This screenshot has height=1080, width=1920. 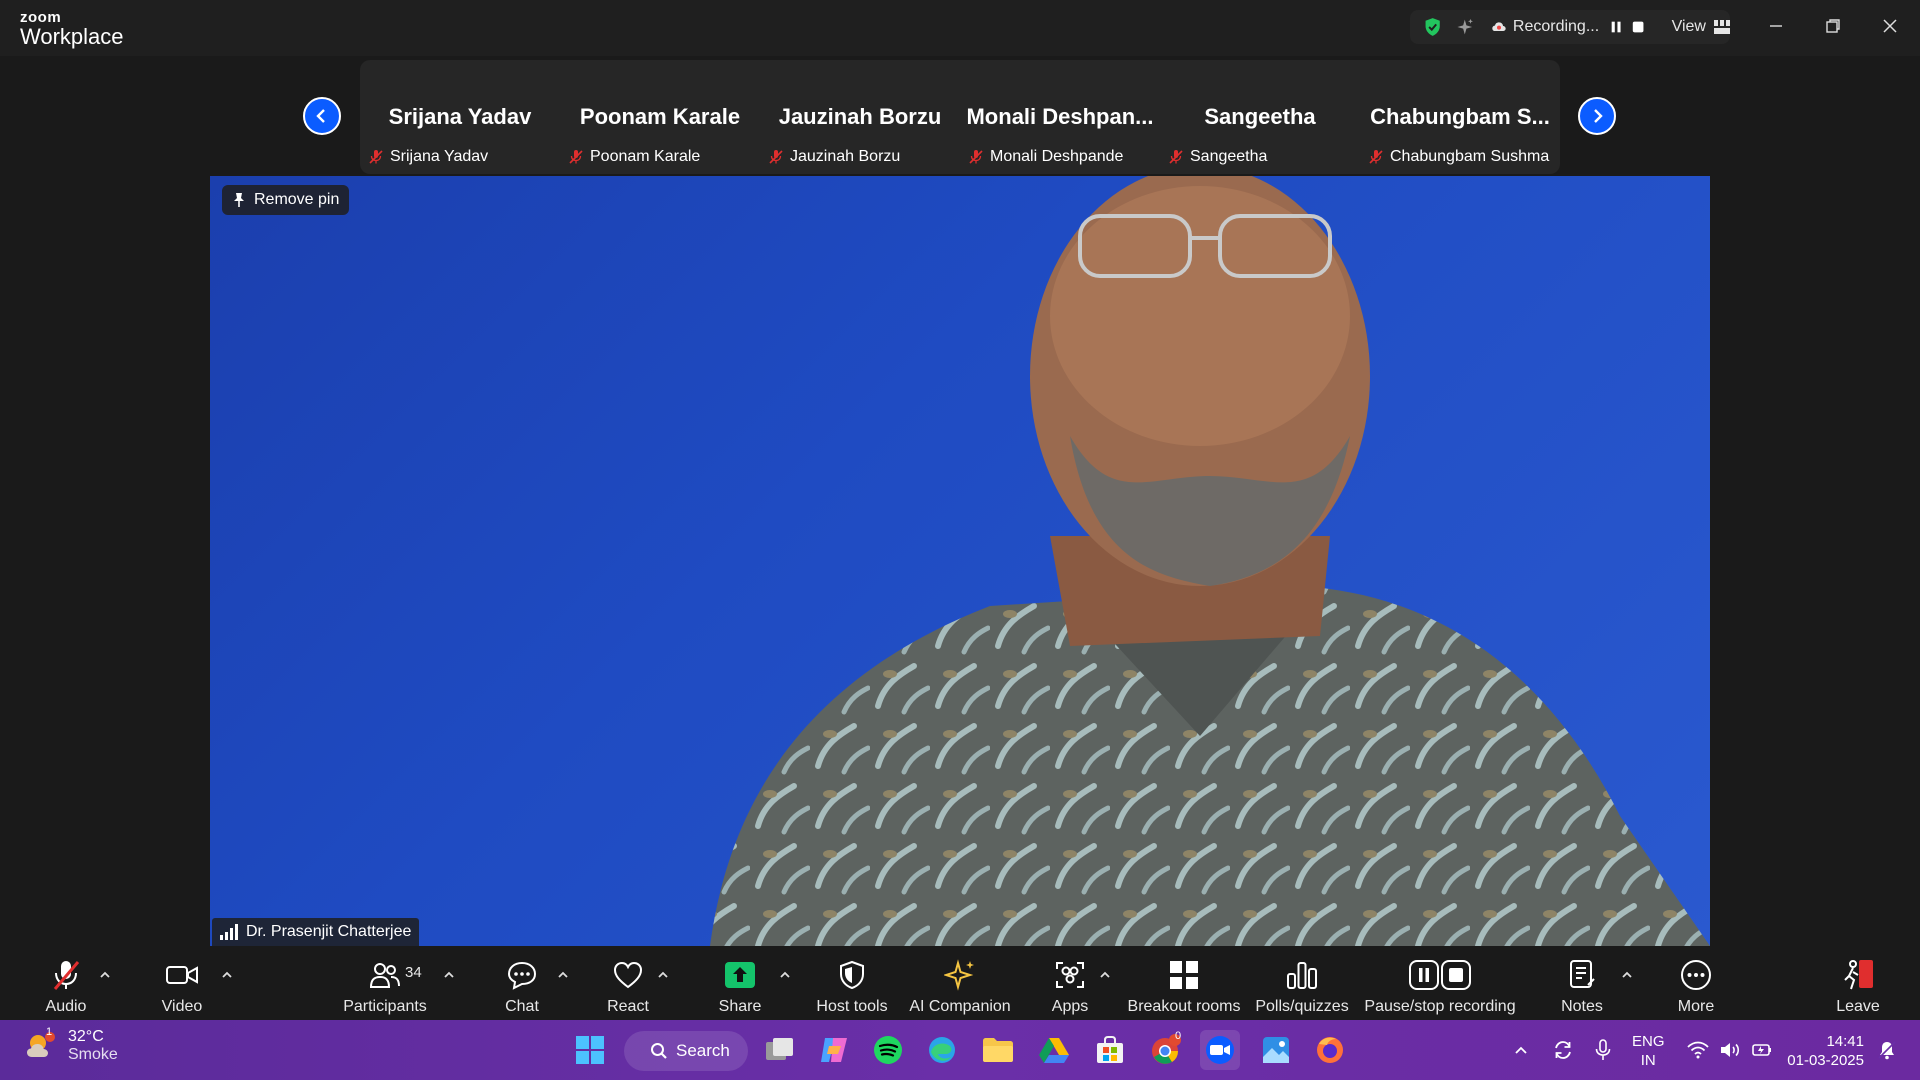 I want to click on participant-label: Chabungbam Sushma, so click(x=1458, y=157).